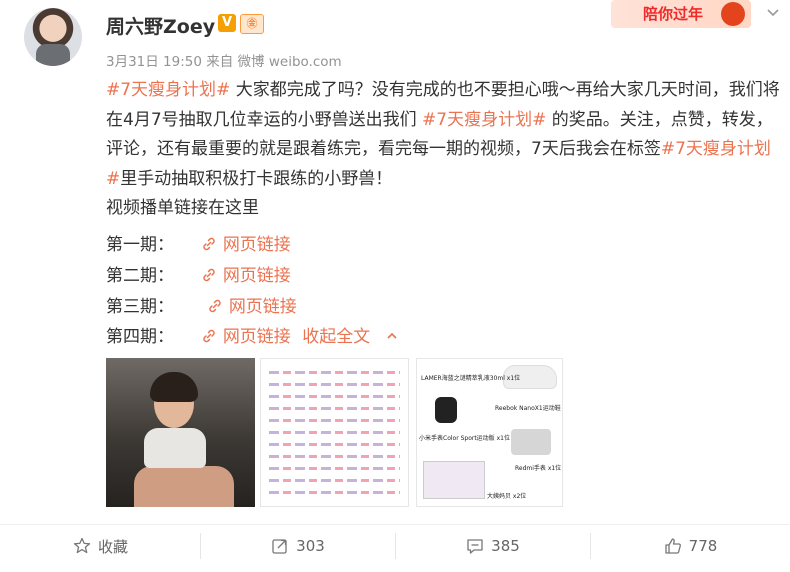  Describe the element at coordinates (53, 37) in the screenshot. I see `avatar` at that location.